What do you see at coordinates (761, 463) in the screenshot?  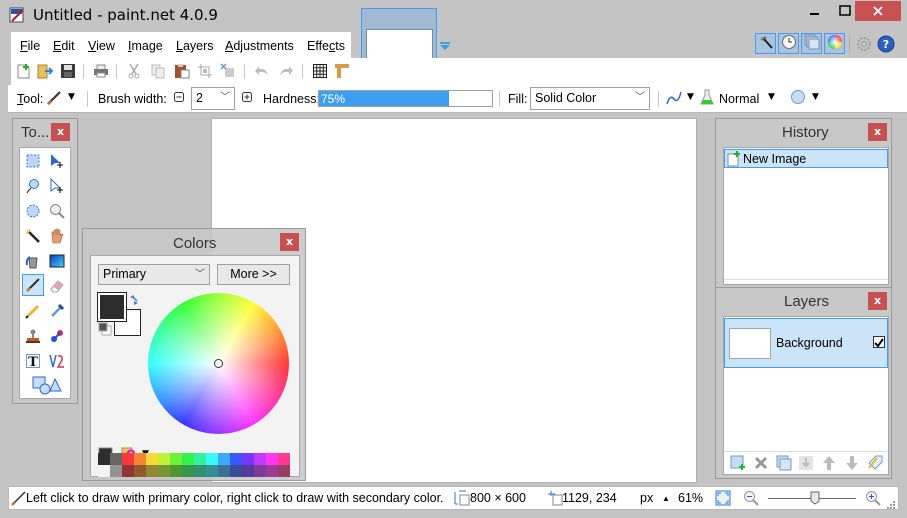 I see `delete-layer-button` at bounding box center [761, 463].